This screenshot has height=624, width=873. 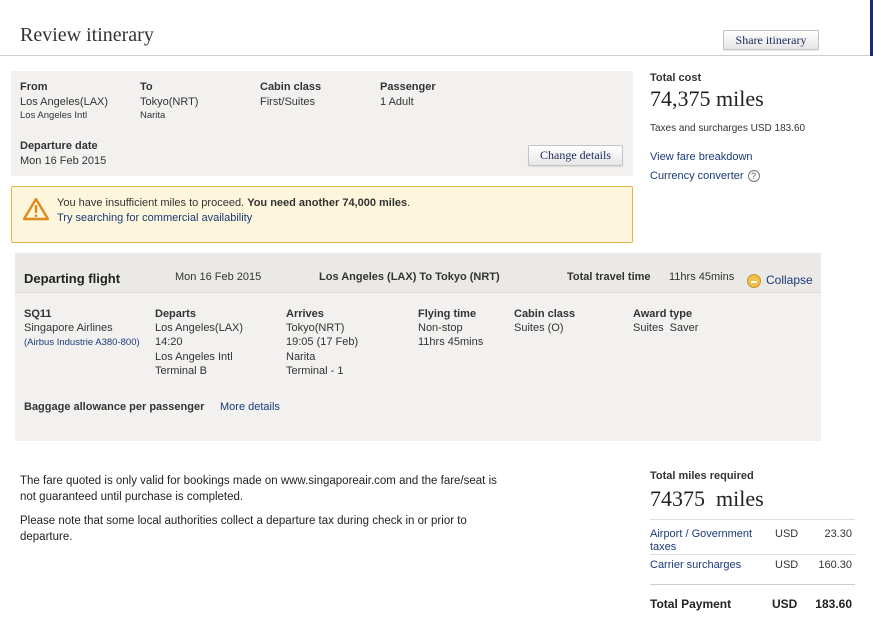 What do you see at coordinates (609, 277) in the screenshot?
I see `travel-time-label: Total travel time` at bounding box center [609, 277].